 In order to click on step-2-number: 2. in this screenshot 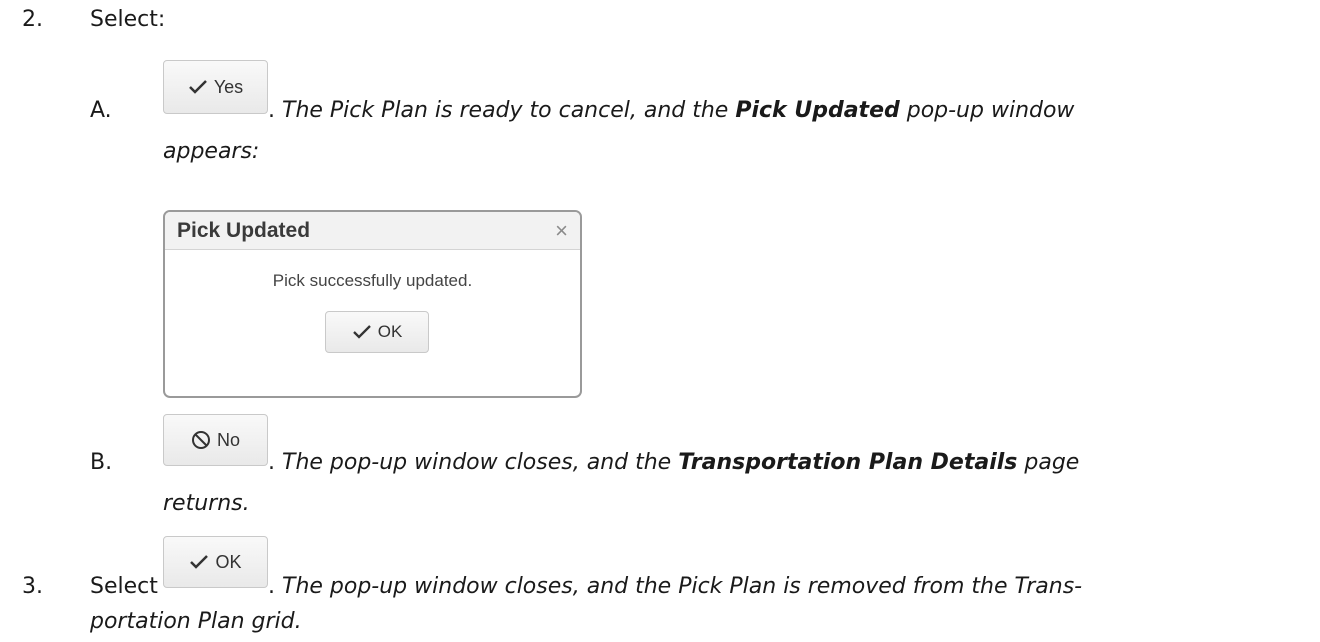, I will do `click(32, 19)`.